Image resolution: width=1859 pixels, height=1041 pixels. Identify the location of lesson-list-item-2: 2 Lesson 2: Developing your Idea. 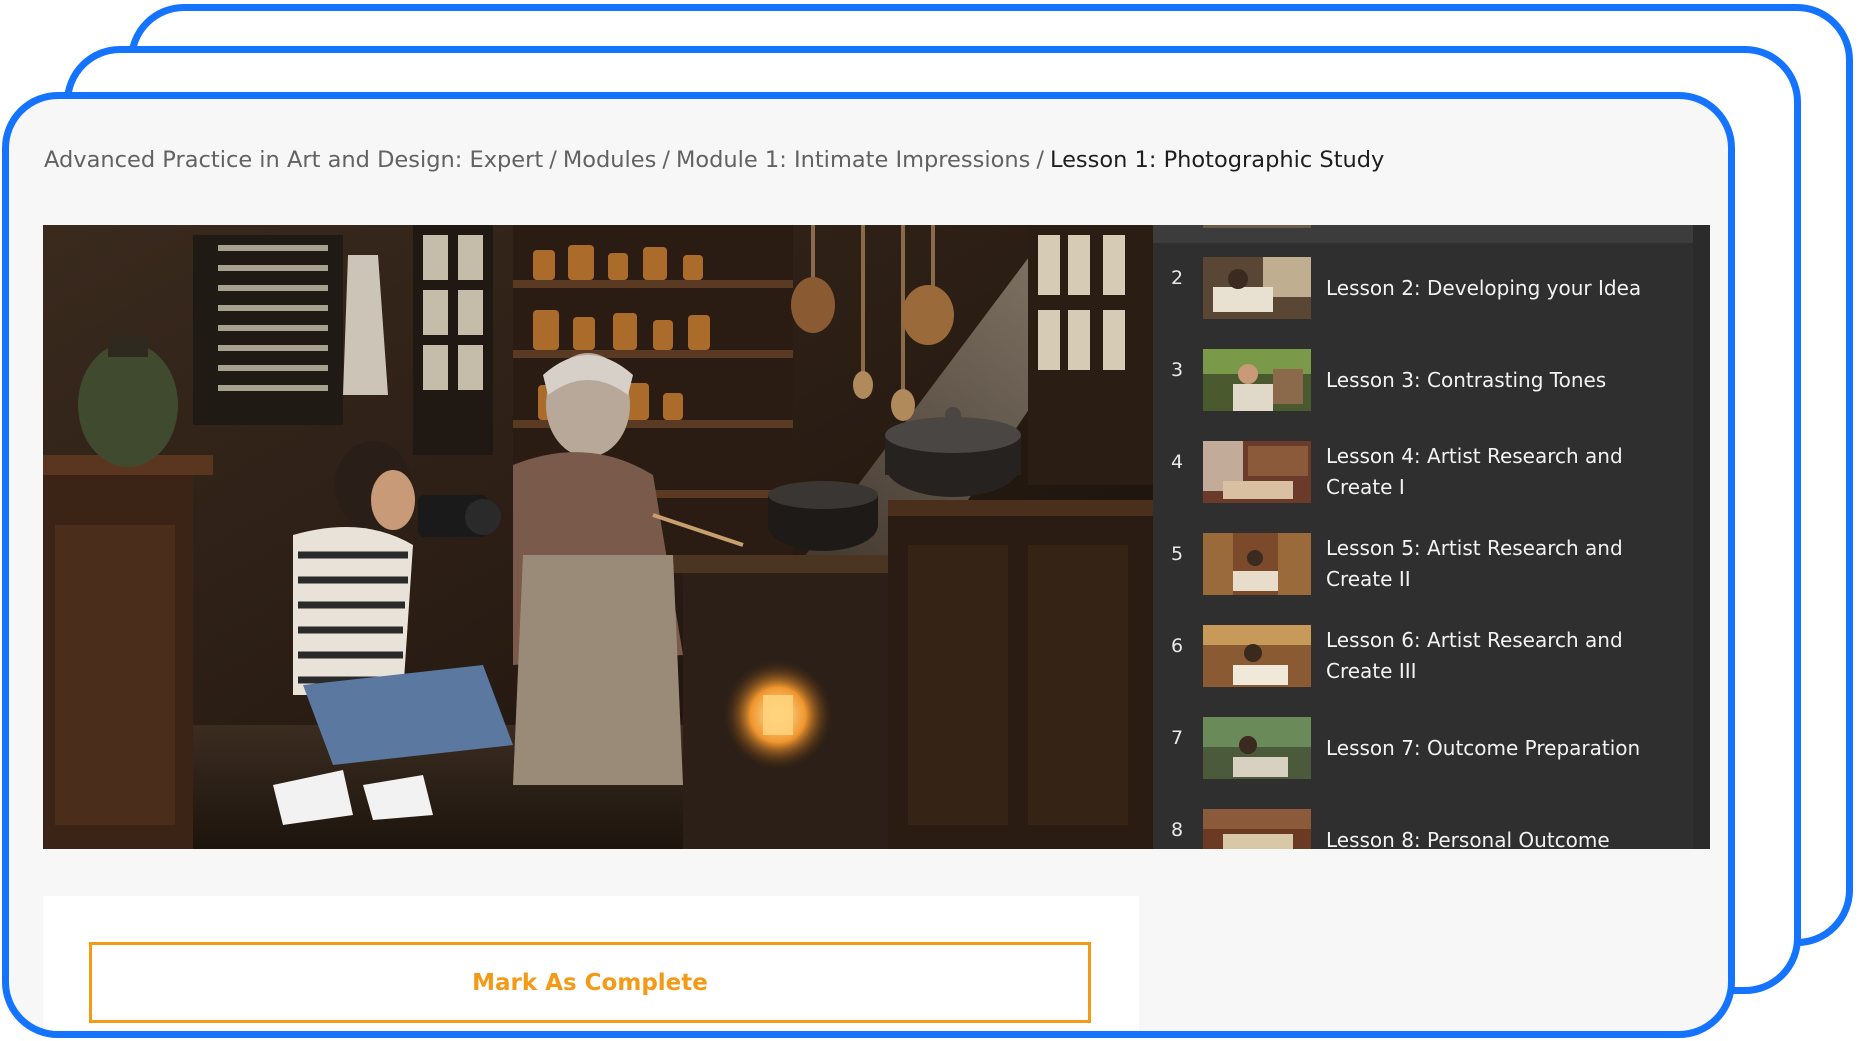
(1423, 299).